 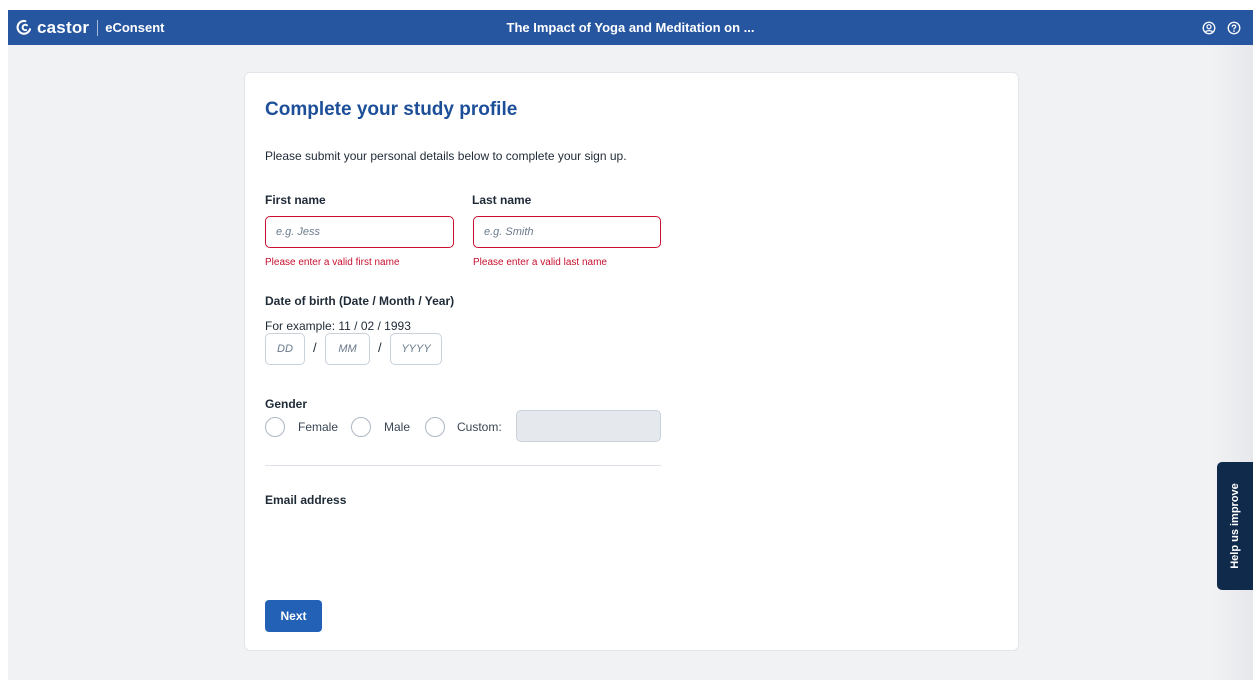 What do you see at coordinates (479, 427) in the screenshot?
I see `gender-custom-label: Custom:` at bounding box center [479, 427].